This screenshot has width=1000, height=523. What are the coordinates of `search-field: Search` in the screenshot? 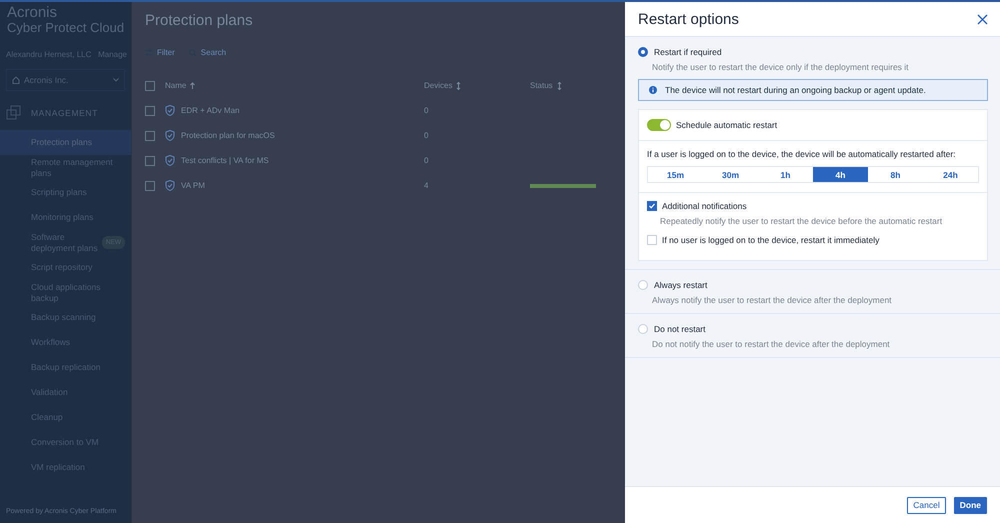 It's located at (207, 52).